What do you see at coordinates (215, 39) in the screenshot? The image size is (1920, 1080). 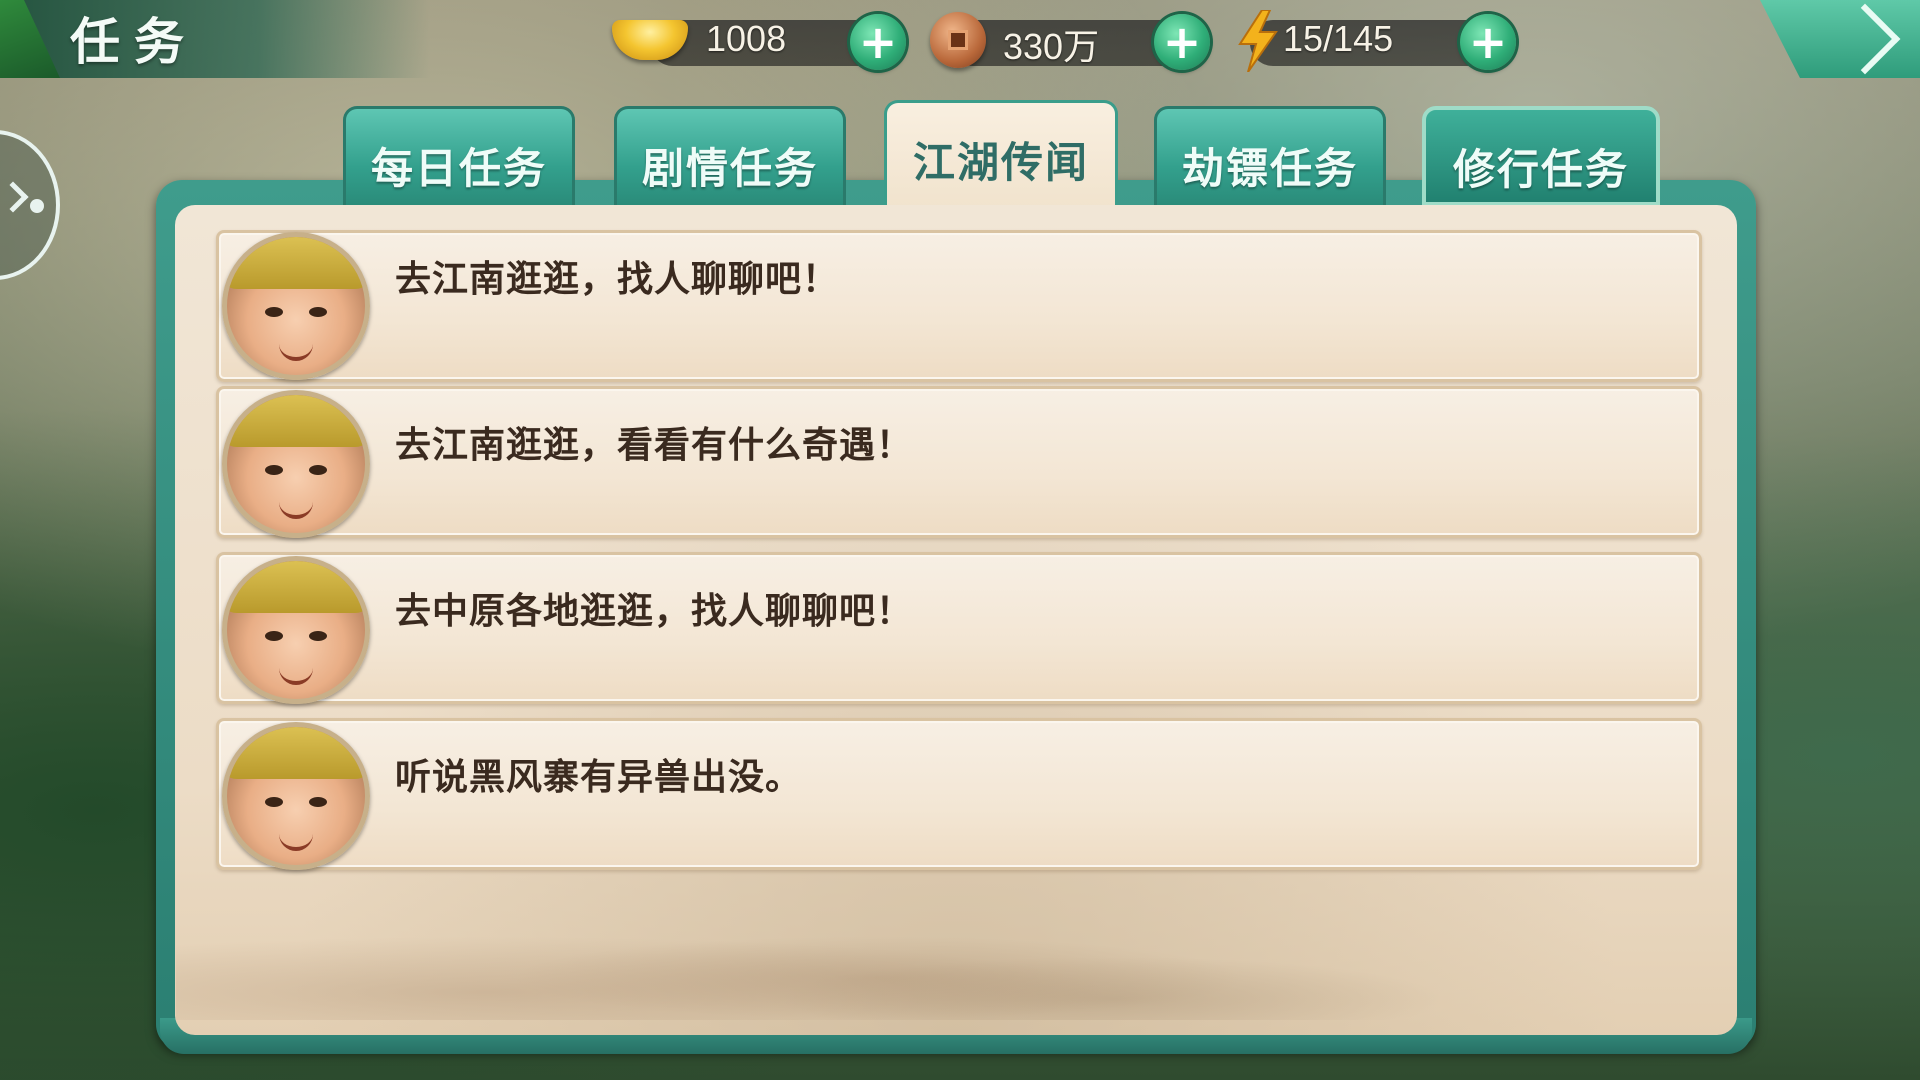 I see `title-bar` at bounding box center [215, 39].